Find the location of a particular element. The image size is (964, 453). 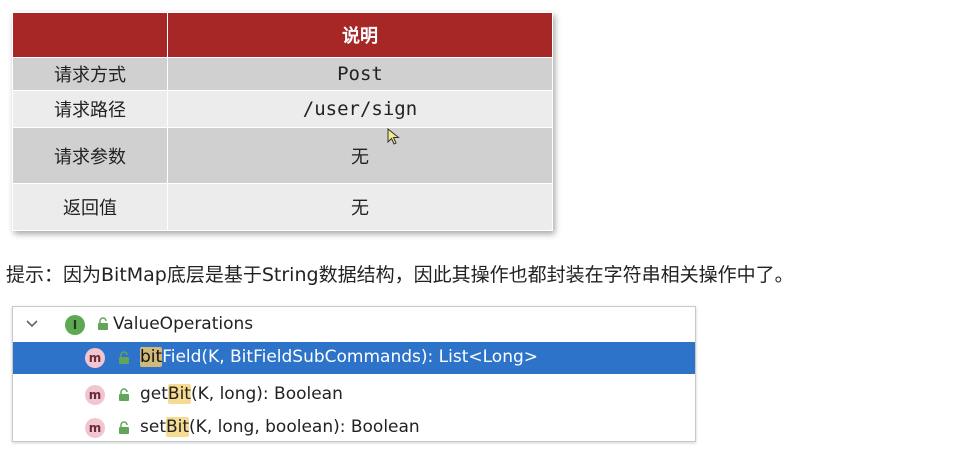

interface-icon: I is located at coordinates (75, 325).